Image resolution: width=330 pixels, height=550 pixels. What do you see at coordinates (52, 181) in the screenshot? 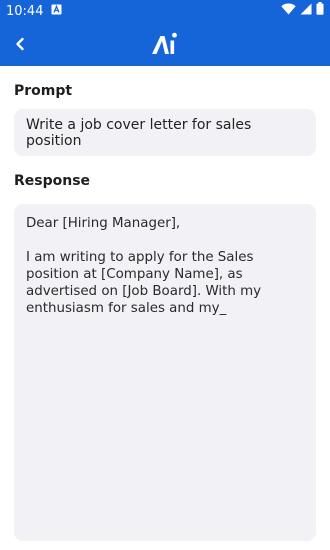
I see `response-label: Response` at bounding box center [52, 181].